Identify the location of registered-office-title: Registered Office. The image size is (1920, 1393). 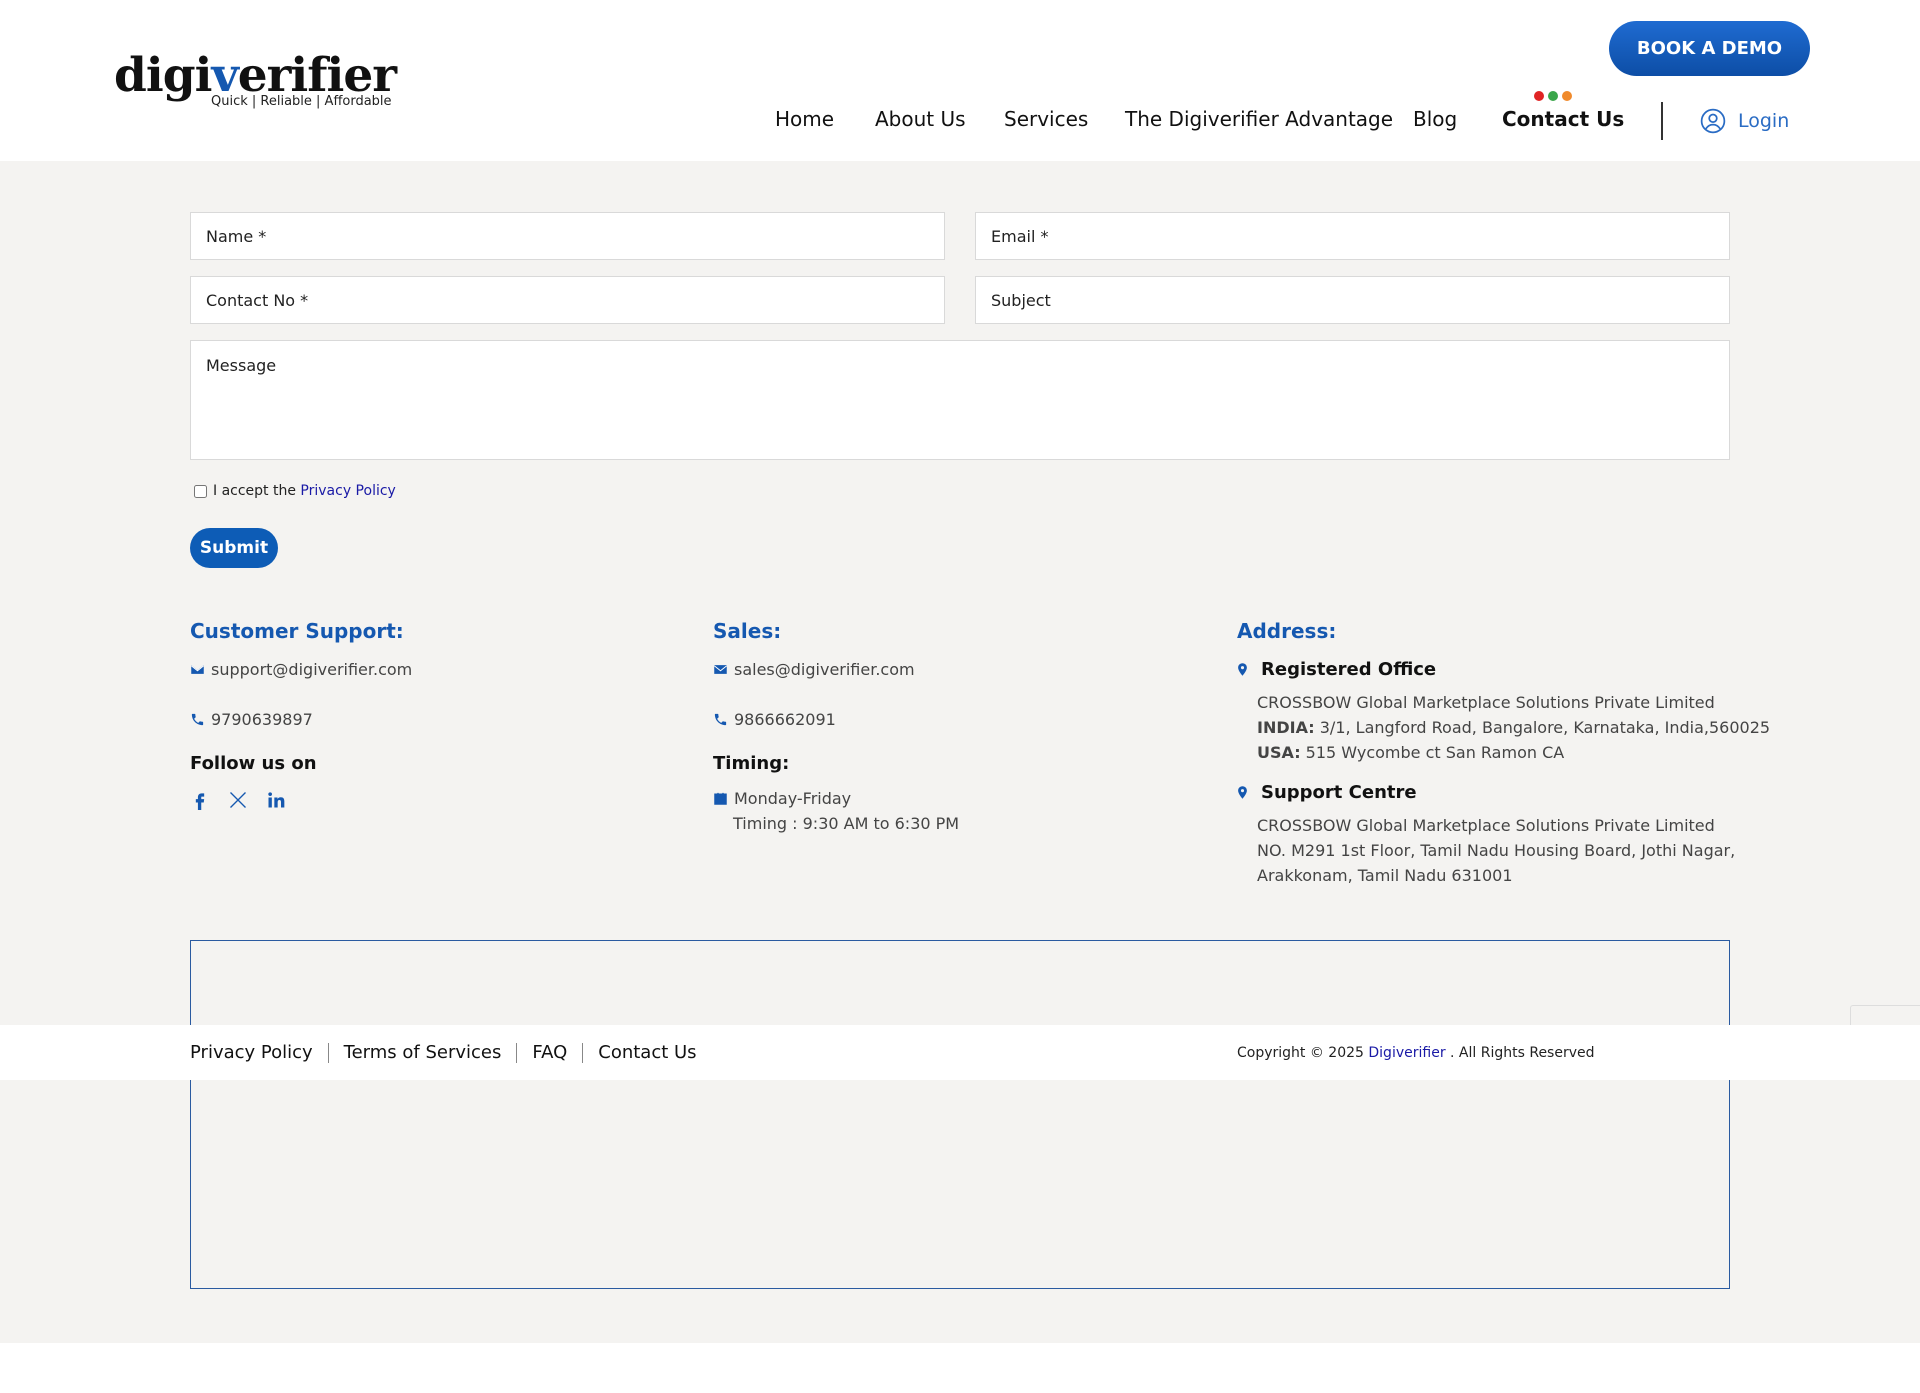
(1349, 669).